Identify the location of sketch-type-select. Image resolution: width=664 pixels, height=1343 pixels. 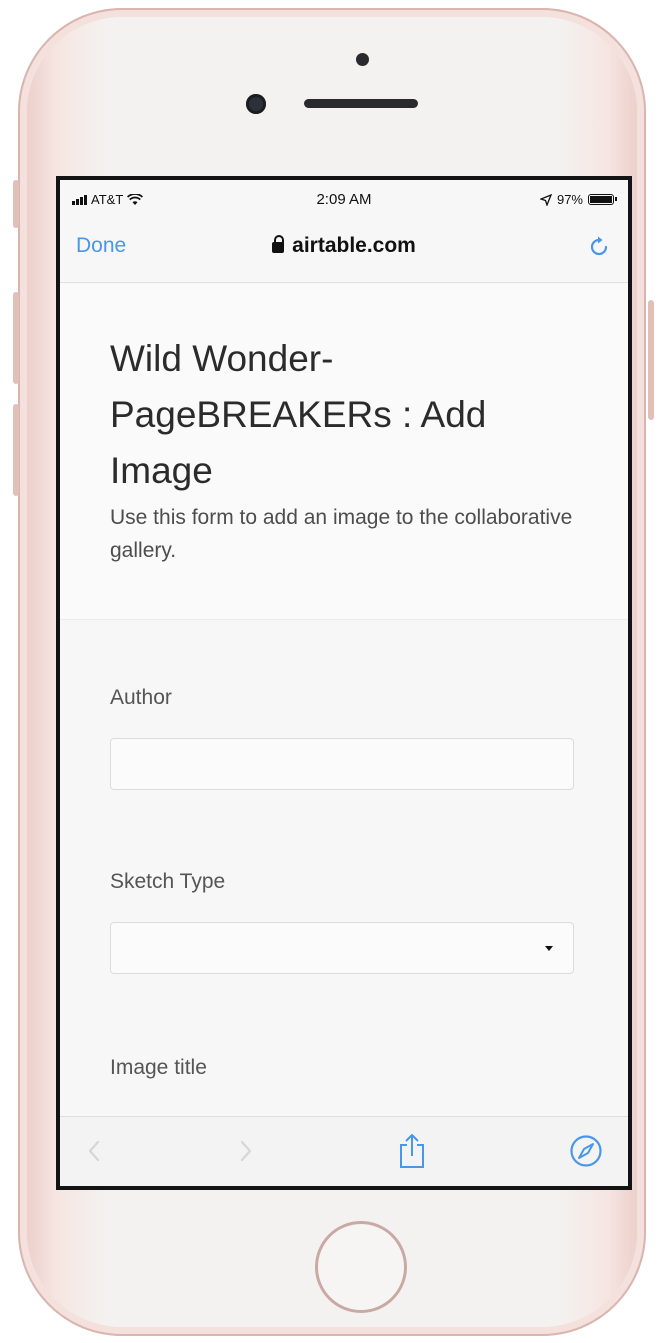
(342, 948).